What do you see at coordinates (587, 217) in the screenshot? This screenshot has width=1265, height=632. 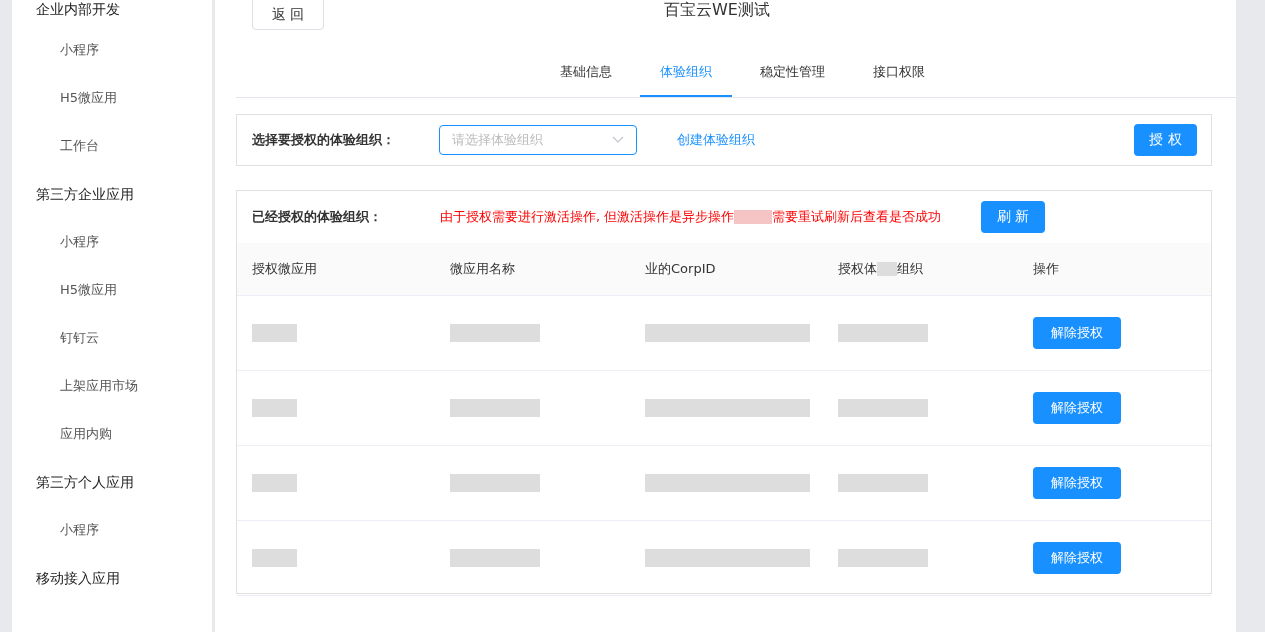 I see `notice-text: 由于授权需要进行激活操作, 但激活操作是异步操作` at bounding box center [587, 217].